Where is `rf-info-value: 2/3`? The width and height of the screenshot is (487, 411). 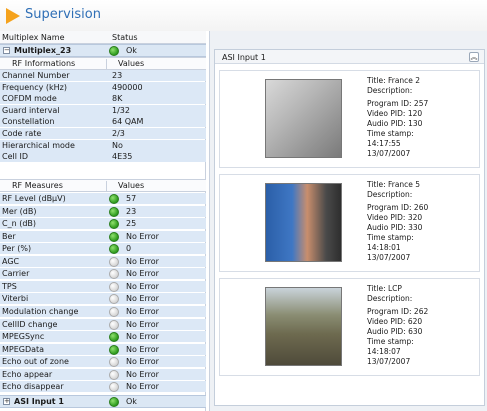
rf-info-value: 2/3 is located at coordinates (118, 133).